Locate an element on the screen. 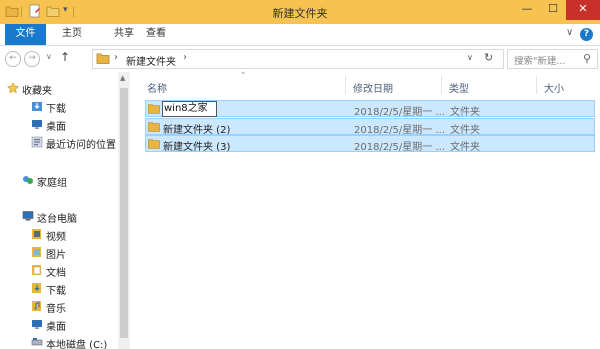 The height and width of the screenshot is (349, 600). drive-icon is located at coordinates (37, 342).